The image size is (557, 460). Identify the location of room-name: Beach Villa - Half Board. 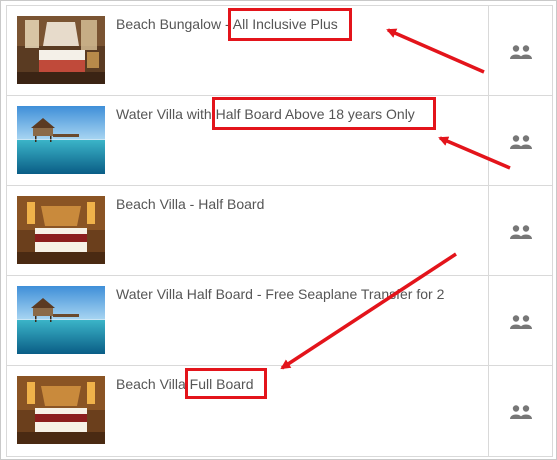
(190, 204).